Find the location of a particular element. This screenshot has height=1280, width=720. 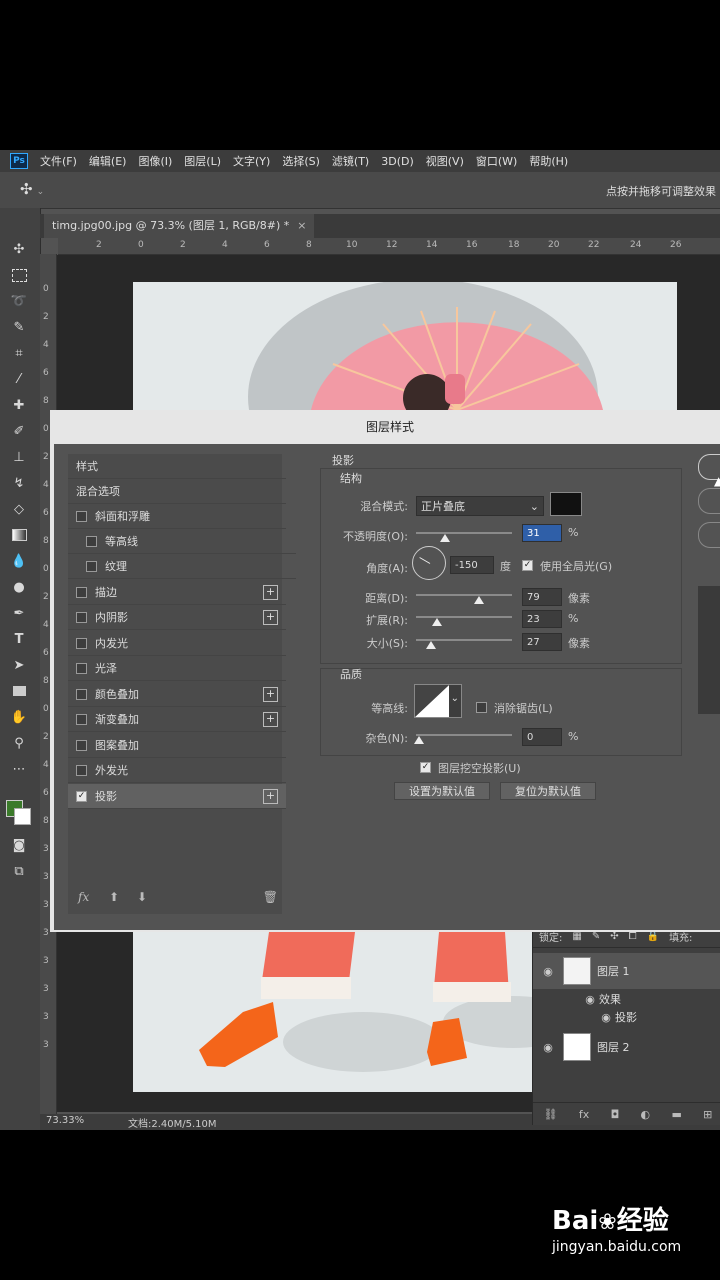

history-brush-tool-icon: ↯ is located at coordinates (19, 483).